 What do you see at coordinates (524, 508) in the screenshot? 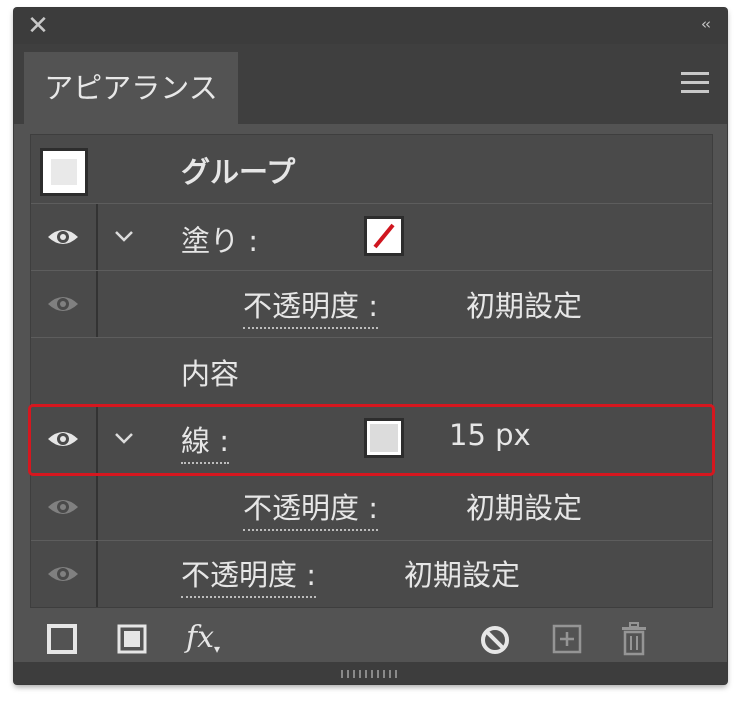
I see `stroke-opacity-value: 初期設定` at bounding box center [524, 508].